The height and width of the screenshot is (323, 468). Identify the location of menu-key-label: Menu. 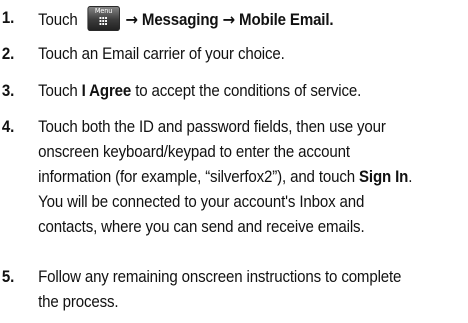
(103, 11).